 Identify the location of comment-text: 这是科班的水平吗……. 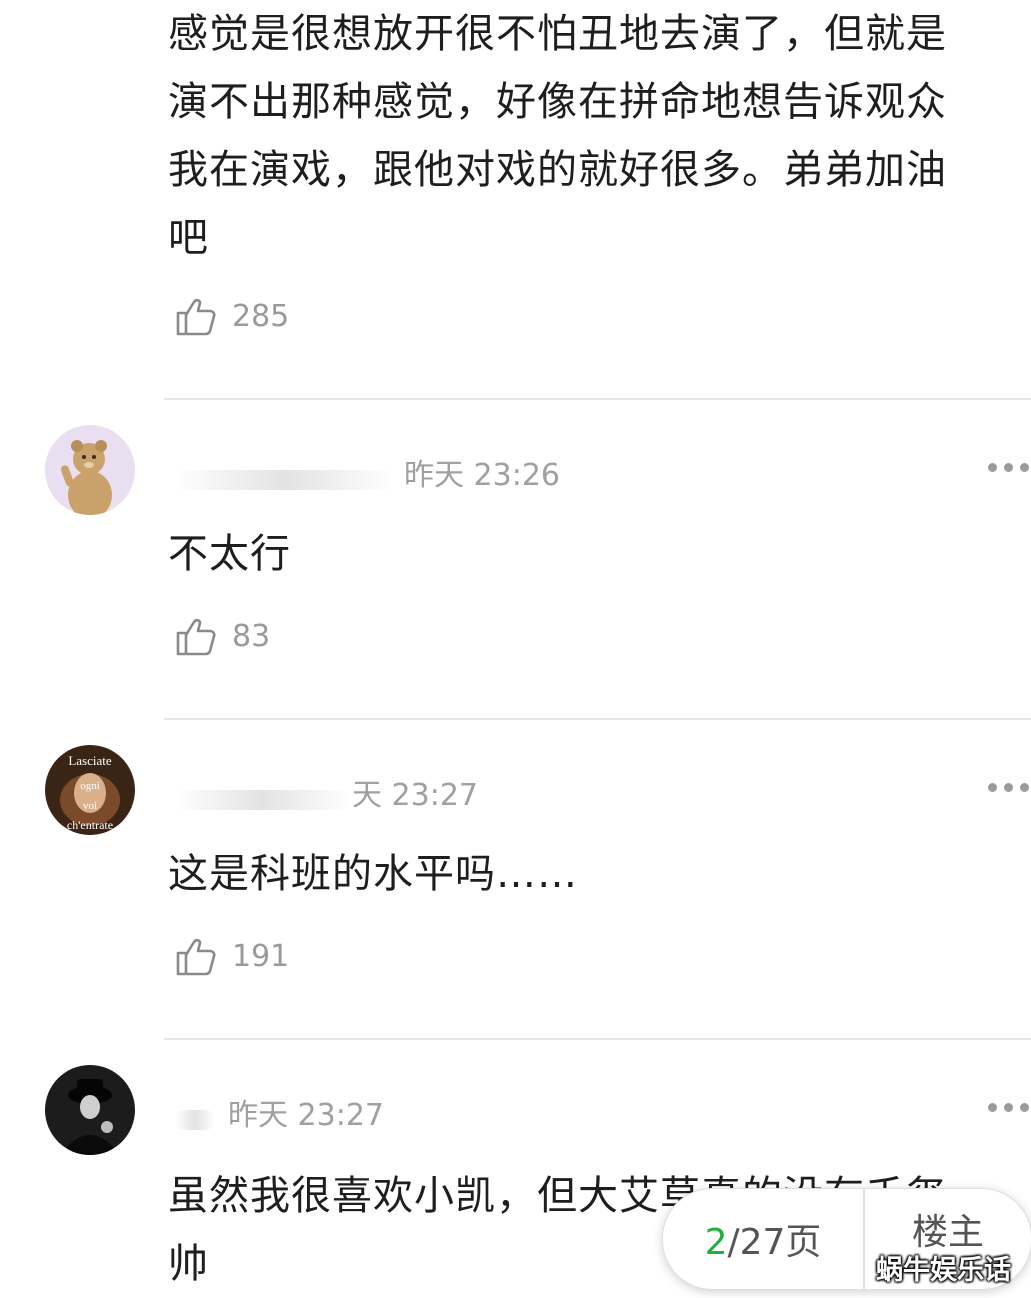
(373, 874).